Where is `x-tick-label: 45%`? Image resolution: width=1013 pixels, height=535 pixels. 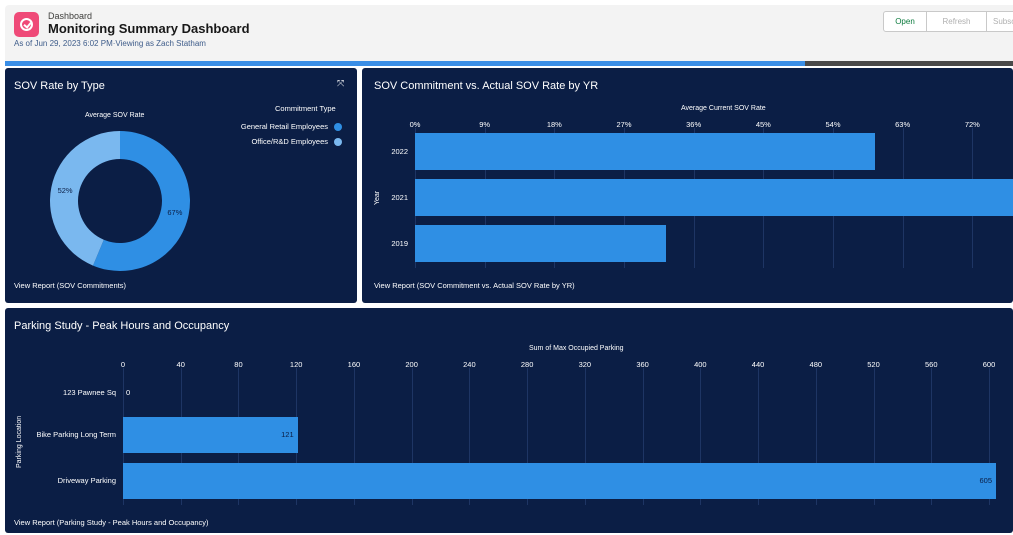
x-tick-label: 45% is located at coordinates (763, 124).